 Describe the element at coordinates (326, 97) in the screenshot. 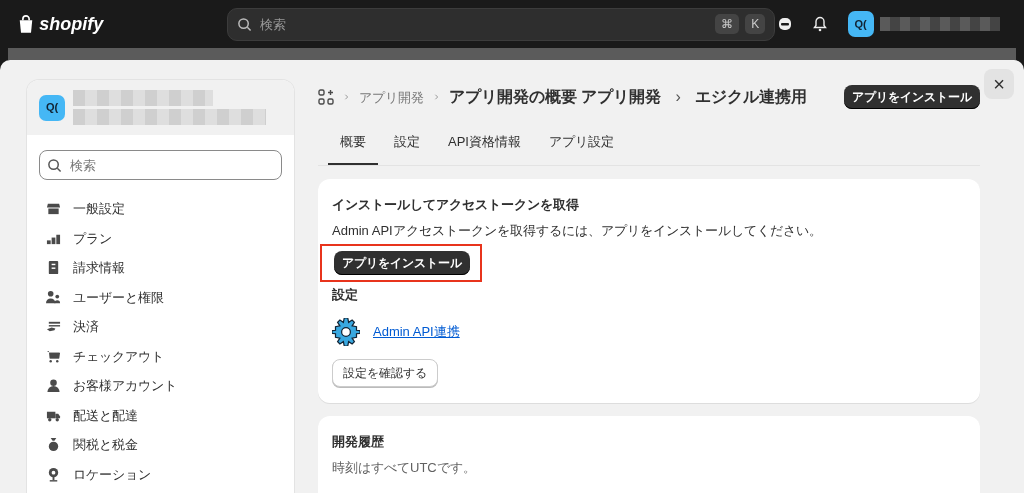

I see `apps-icon` at that location.